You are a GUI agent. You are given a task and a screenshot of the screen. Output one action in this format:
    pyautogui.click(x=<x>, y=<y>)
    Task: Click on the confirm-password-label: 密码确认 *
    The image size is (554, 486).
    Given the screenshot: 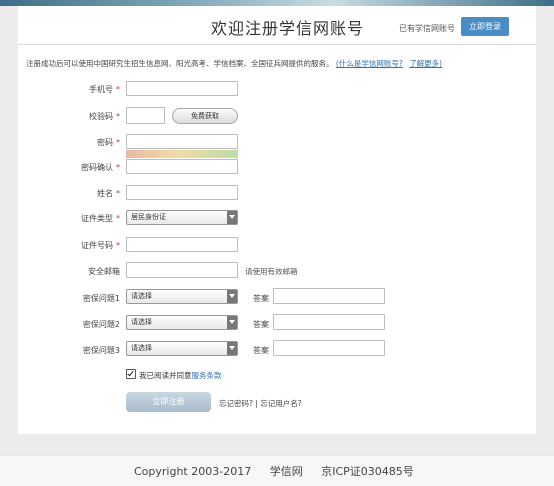 What is the action you would take?
    pyautogui.click(x=100, y=167)
    